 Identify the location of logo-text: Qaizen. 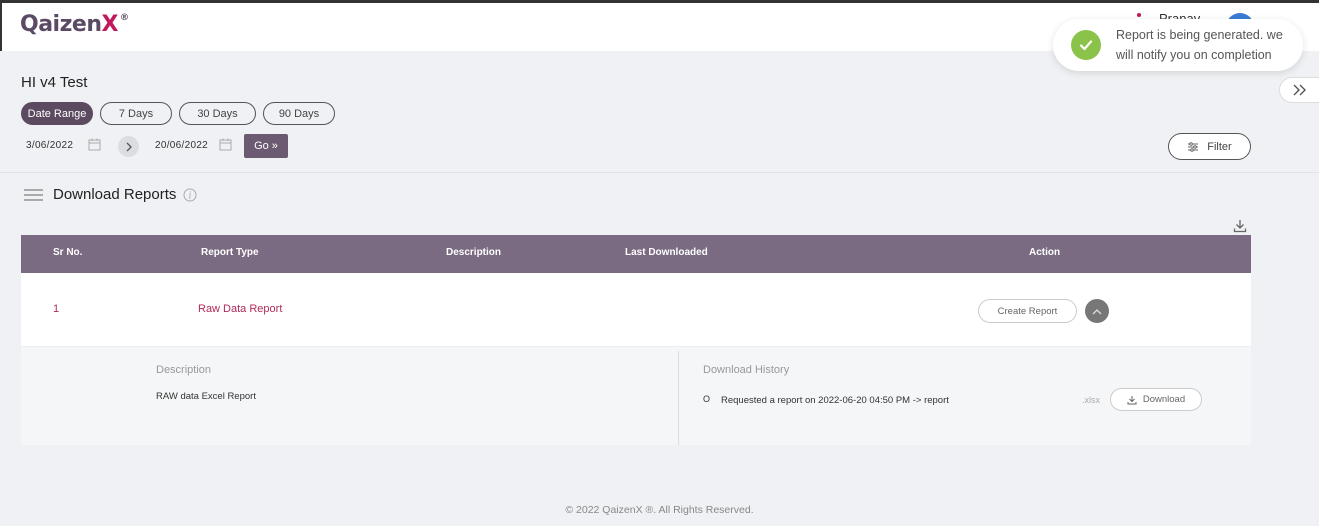
(61, 24).